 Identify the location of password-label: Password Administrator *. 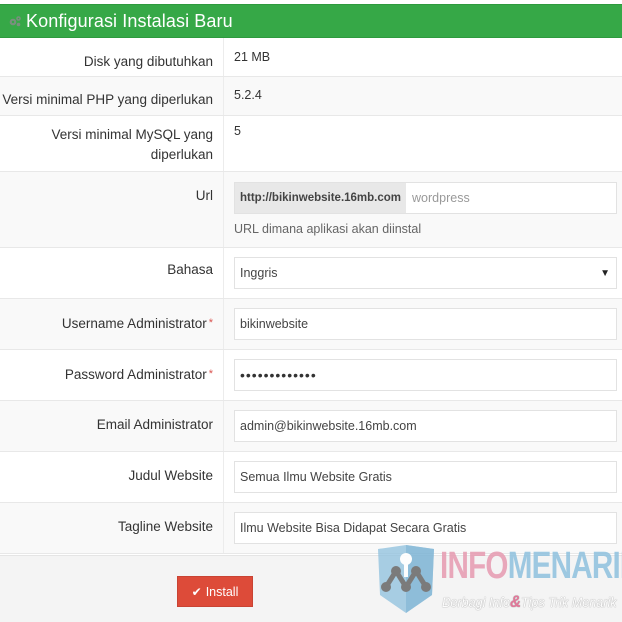
(112, 375).